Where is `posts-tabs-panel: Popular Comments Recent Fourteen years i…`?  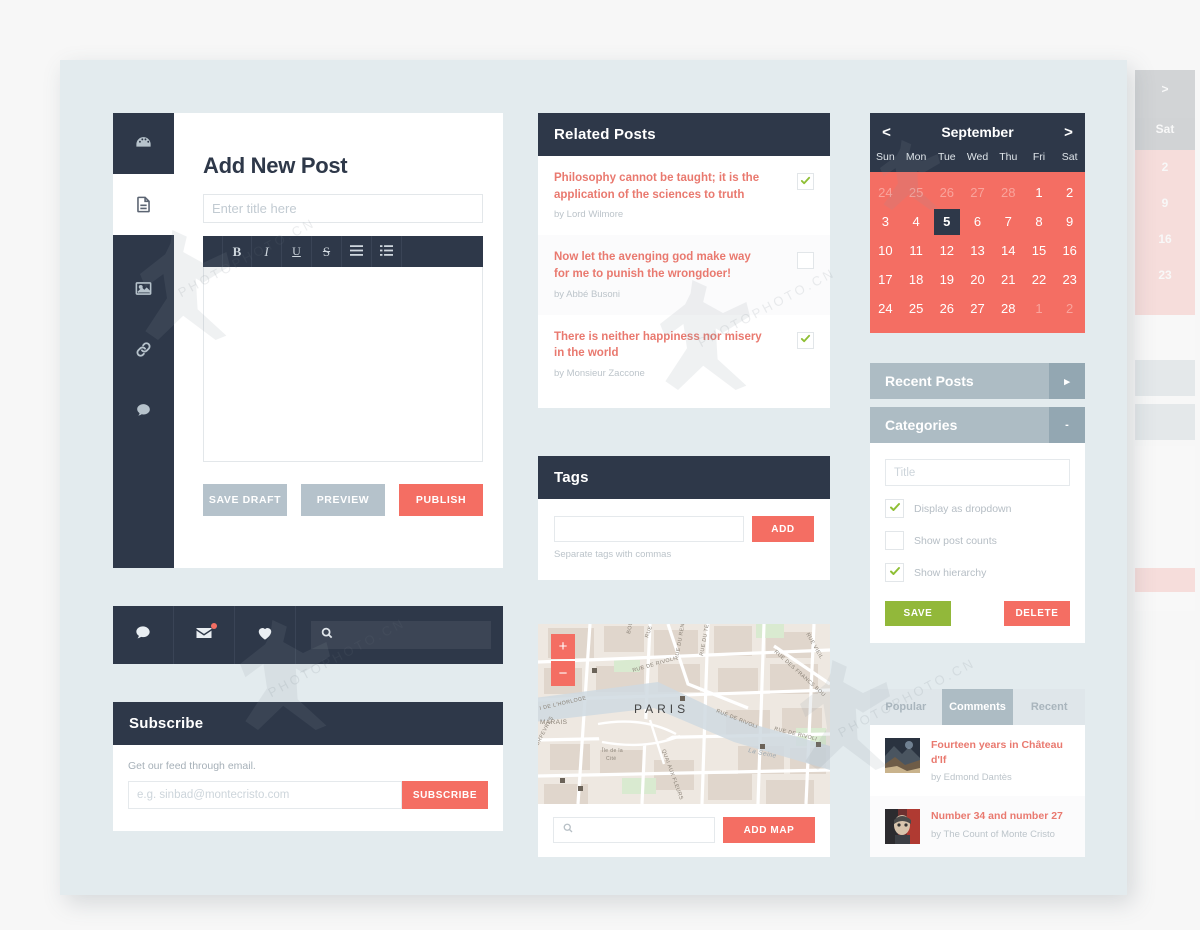
posts-tabs-panel: Popular Comments Recent Fourteen years i… is located at coordinates (977, 773).